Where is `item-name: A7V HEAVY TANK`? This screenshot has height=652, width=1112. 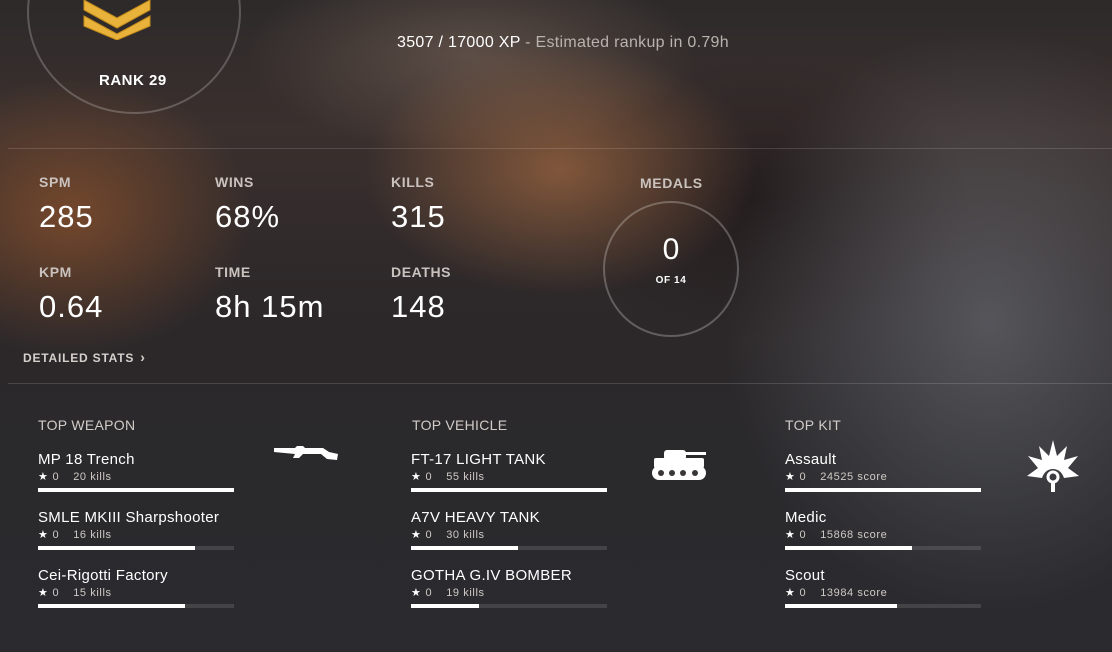 item-name: A7V HEAVY TANK is located at coordinates (475, 517).